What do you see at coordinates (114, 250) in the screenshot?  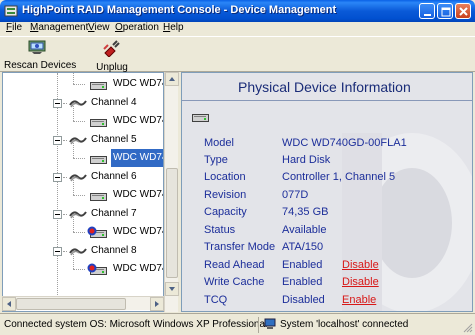 I see `channel-label: Channel 8` at bounding box center [114, 250].